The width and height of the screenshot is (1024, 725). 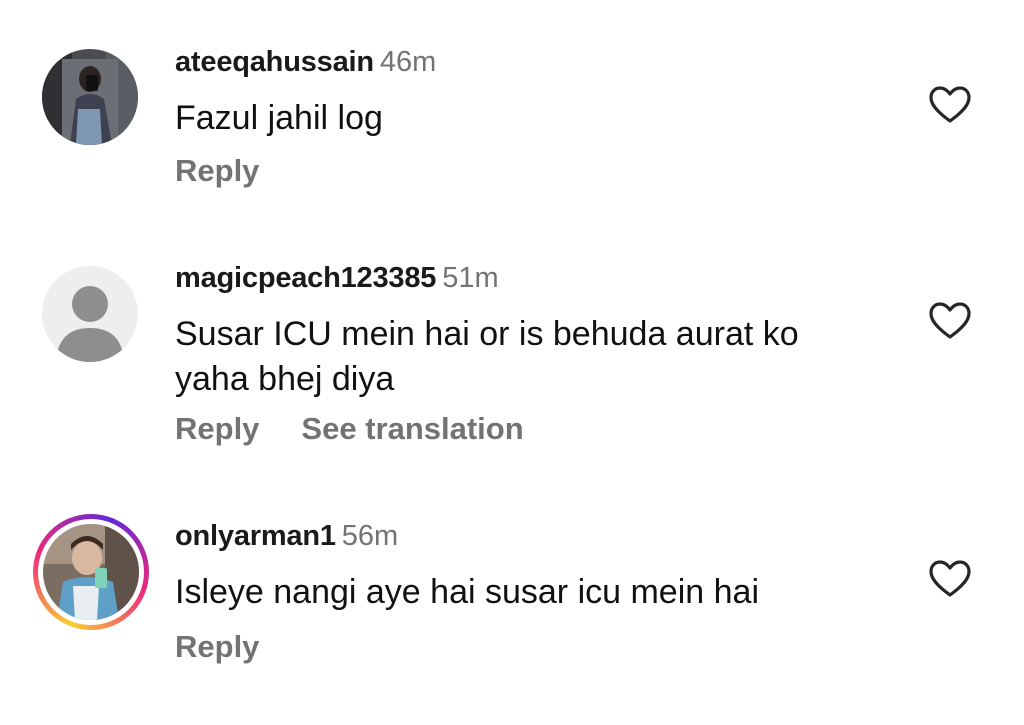 What do you see at coordinates (274, 62) in the screenshot?
I see `comment-username: ateeqahussain` at bounding box center [274, 62].